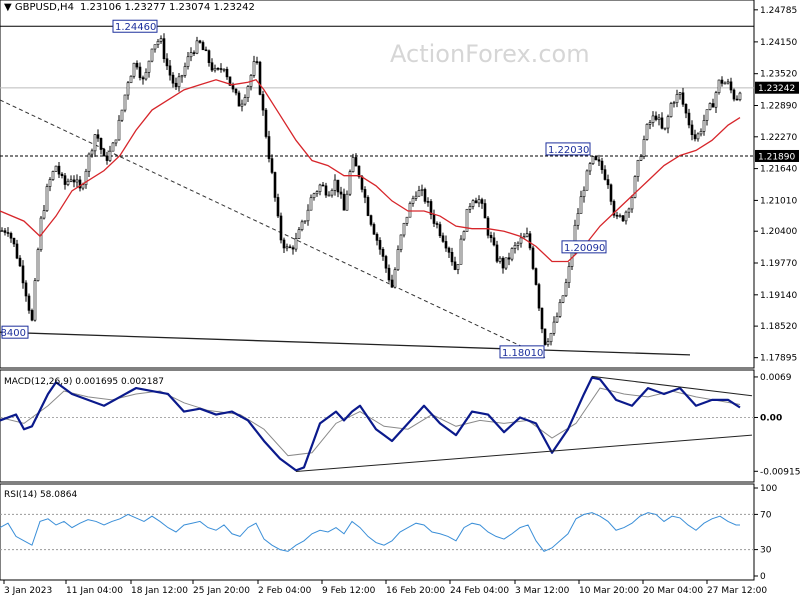  Describe the element at coordinates (778, 201) in the screenshot. I see `y-tick-label: 1.21010` at that location.